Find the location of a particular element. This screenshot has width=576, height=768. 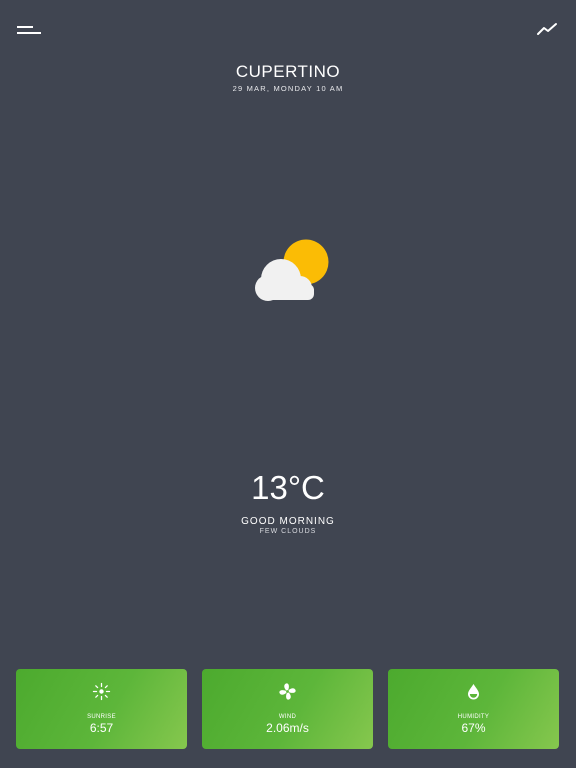

menu-button is located at coordinates (30, 30).